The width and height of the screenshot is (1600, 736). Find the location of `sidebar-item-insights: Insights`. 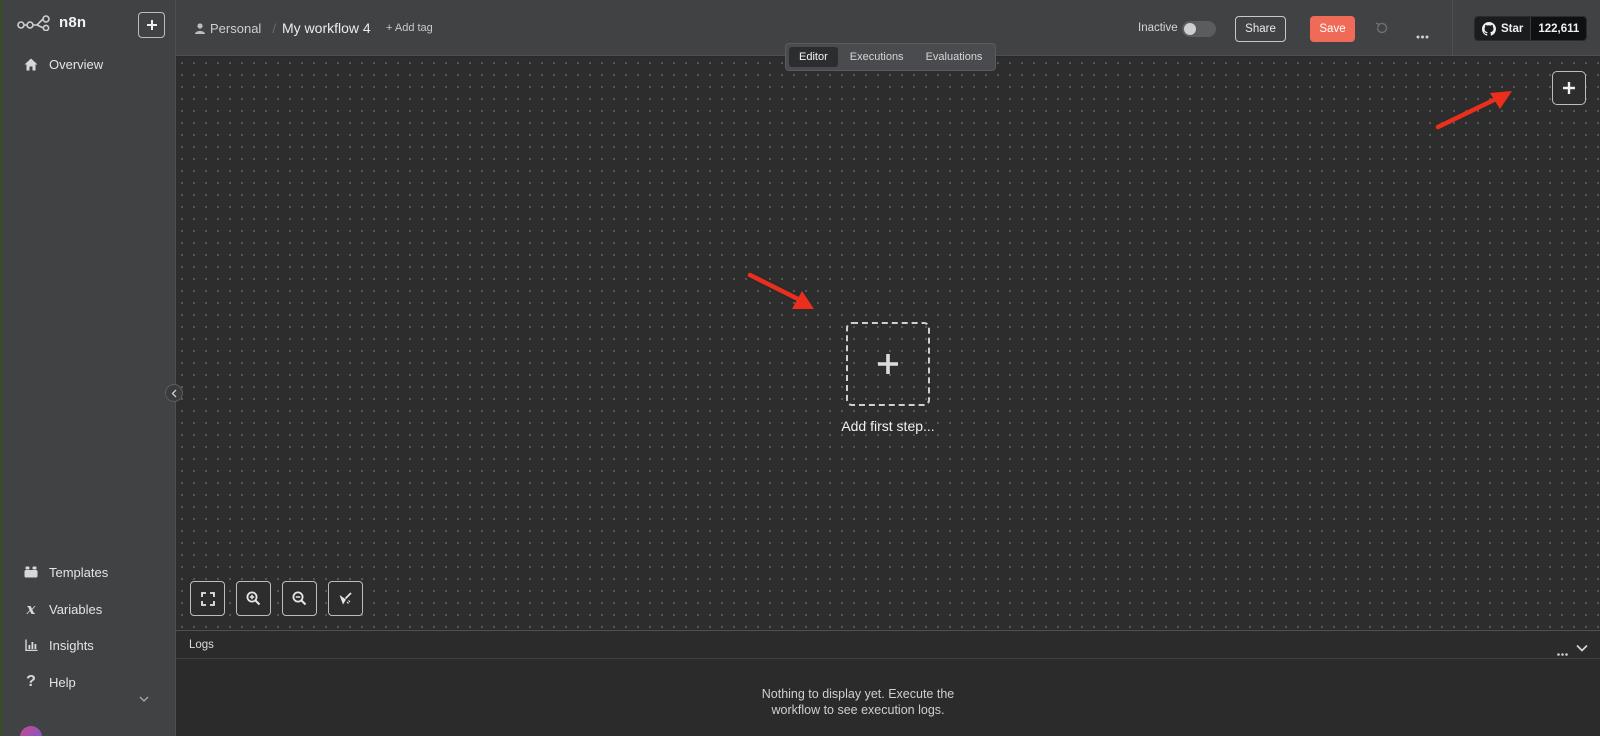

sidebar-item-insights: Insights is located at coordinates (58, 645).